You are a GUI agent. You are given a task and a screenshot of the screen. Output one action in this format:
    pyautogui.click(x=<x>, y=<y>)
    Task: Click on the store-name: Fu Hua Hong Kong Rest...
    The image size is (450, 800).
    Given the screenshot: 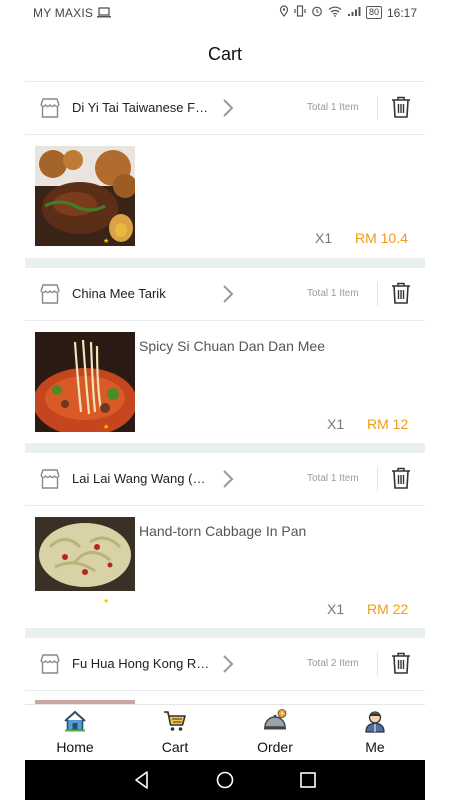 What is the action you would take?
    pyautogui.click(x=143, y=663)
    